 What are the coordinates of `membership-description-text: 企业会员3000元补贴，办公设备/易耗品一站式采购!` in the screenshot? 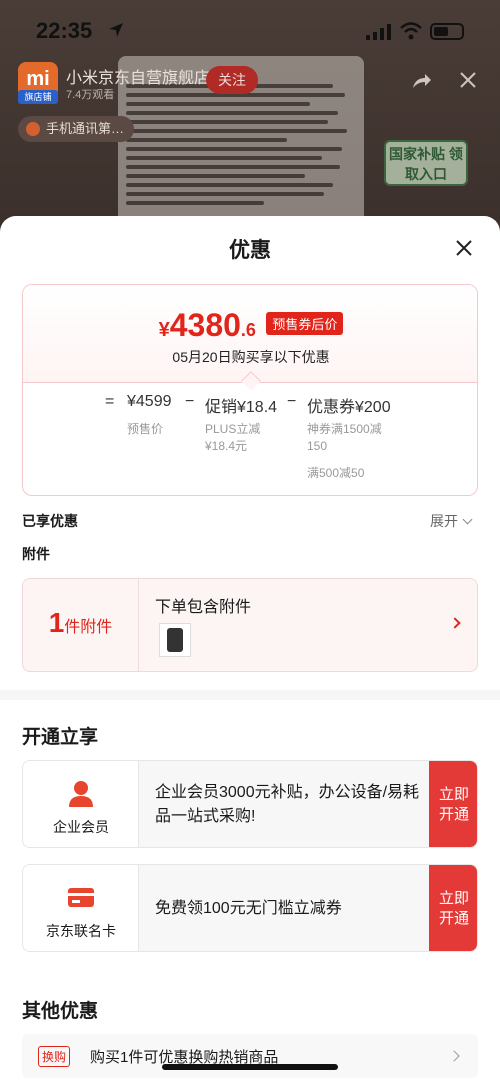 It's located at (287, 804).